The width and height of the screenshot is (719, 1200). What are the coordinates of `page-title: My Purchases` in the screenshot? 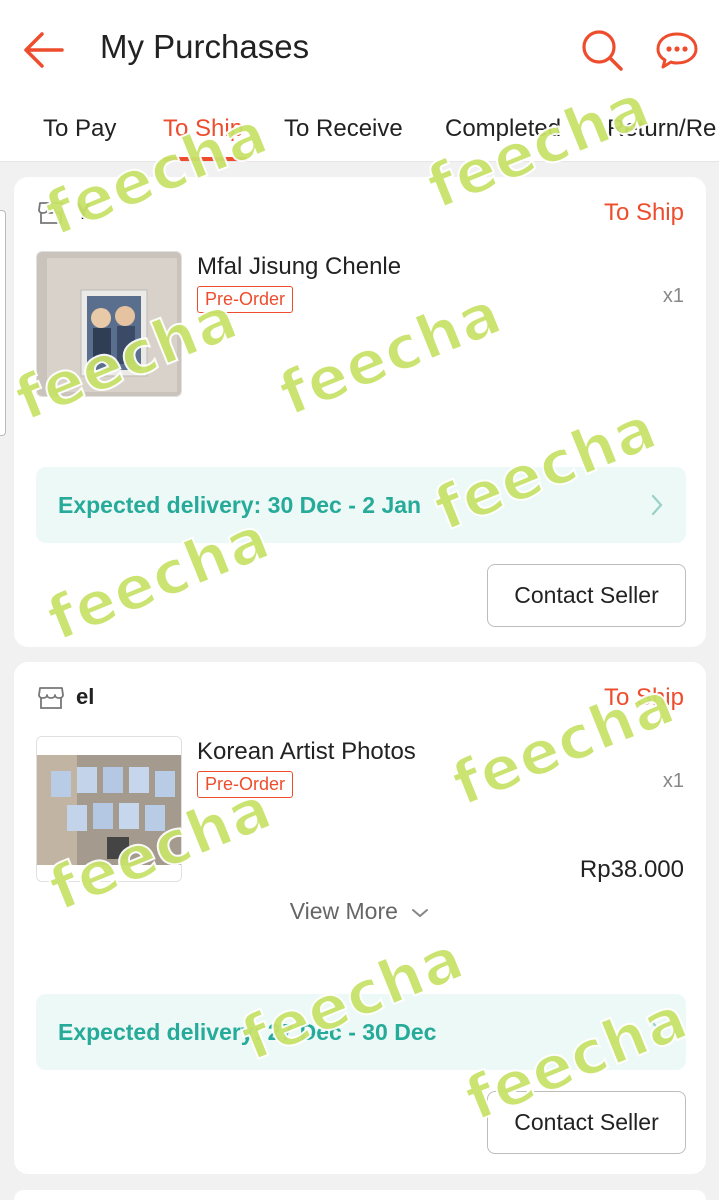 It's located at (205, 46).